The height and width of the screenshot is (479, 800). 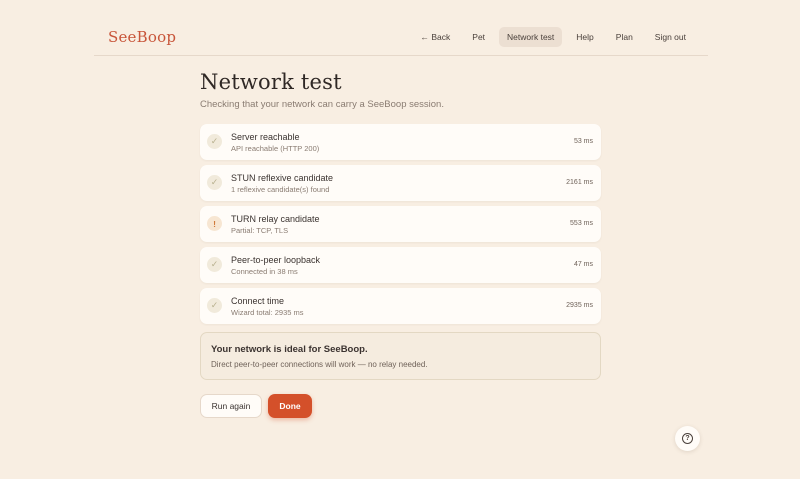 I want to click on check-detail: Wizard total: 2935 ms, so click(x=267, y=312).